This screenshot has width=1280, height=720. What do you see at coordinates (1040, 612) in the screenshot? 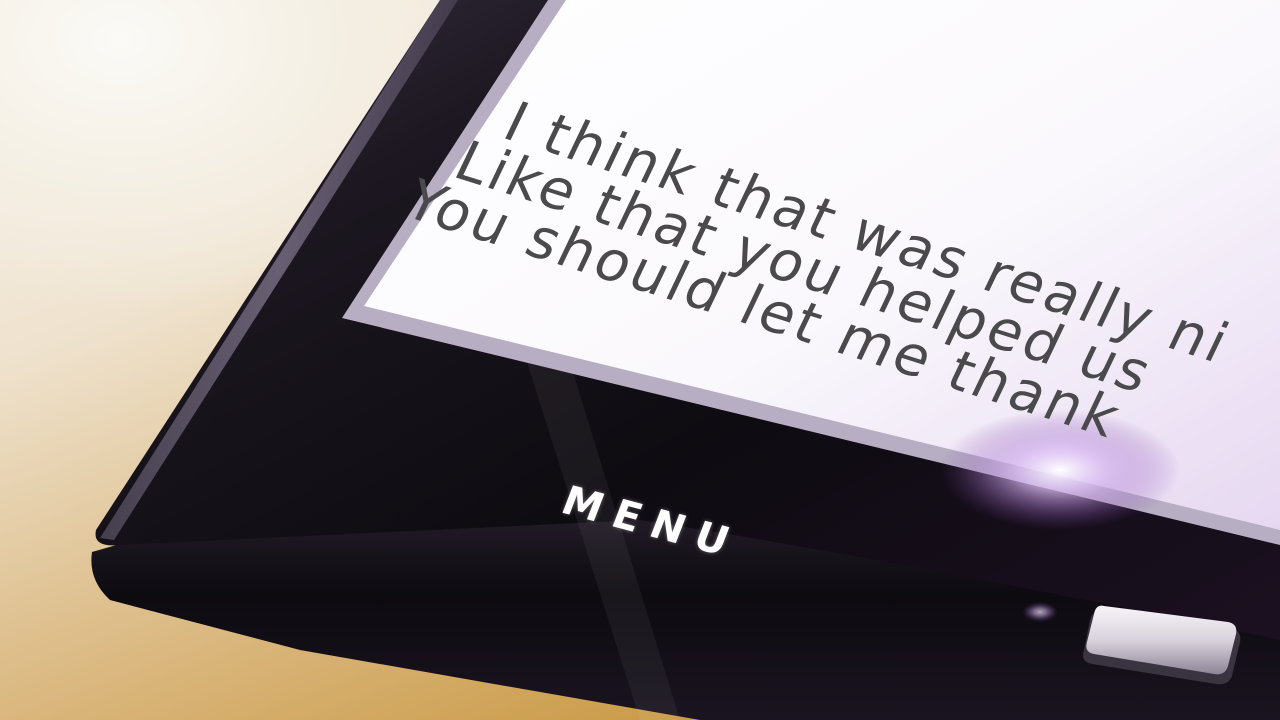
I see `bezel-glint` at bounding box center [1040, 612].